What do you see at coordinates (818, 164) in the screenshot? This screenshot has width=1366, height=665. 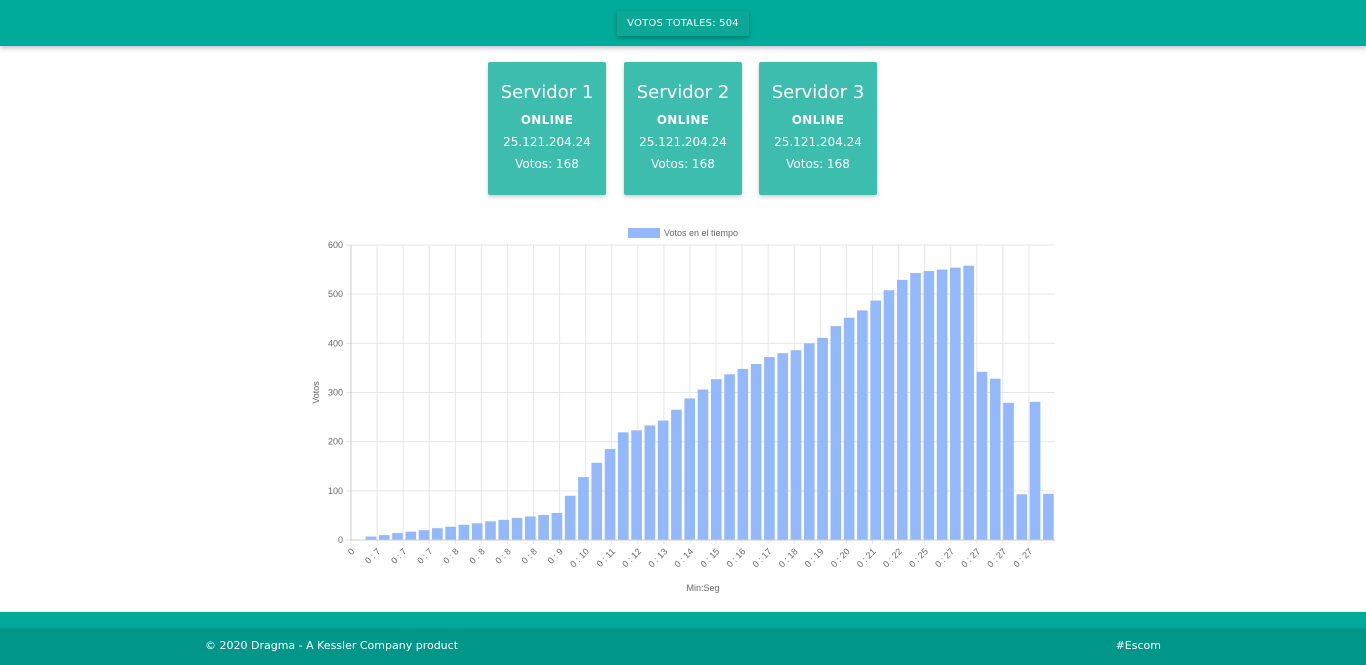 I see `server-votes: Votos: 168` at bounding box center [818, 164].